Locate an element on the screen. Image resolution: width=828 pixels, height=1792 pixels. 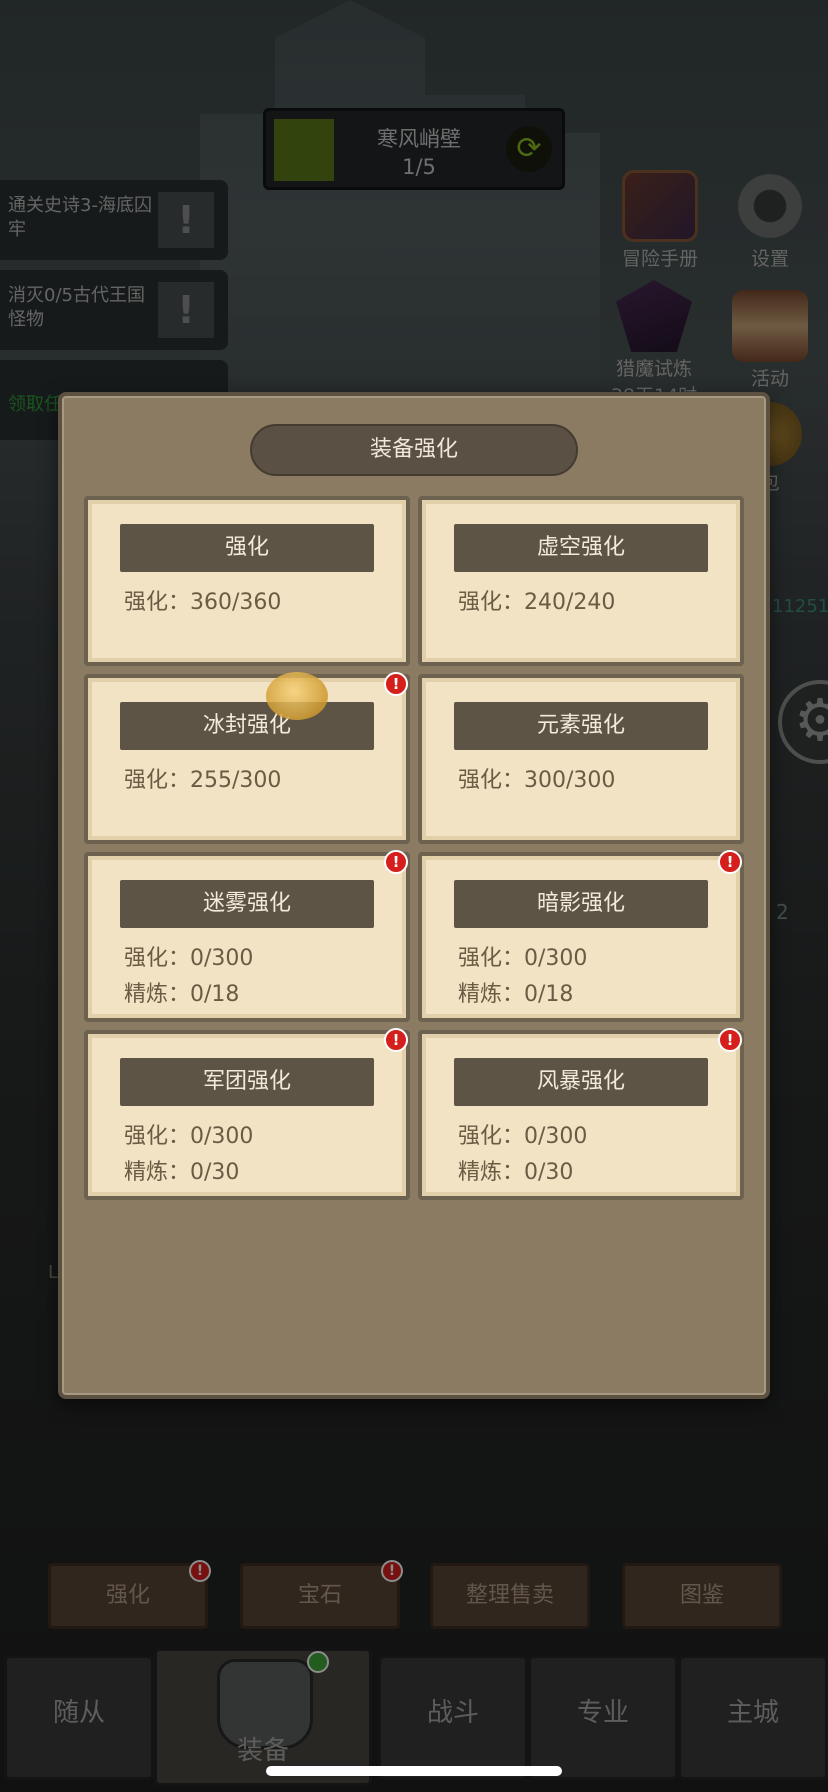
enhance-card-title: 暗影强化 is located at coordinates (581, 904).